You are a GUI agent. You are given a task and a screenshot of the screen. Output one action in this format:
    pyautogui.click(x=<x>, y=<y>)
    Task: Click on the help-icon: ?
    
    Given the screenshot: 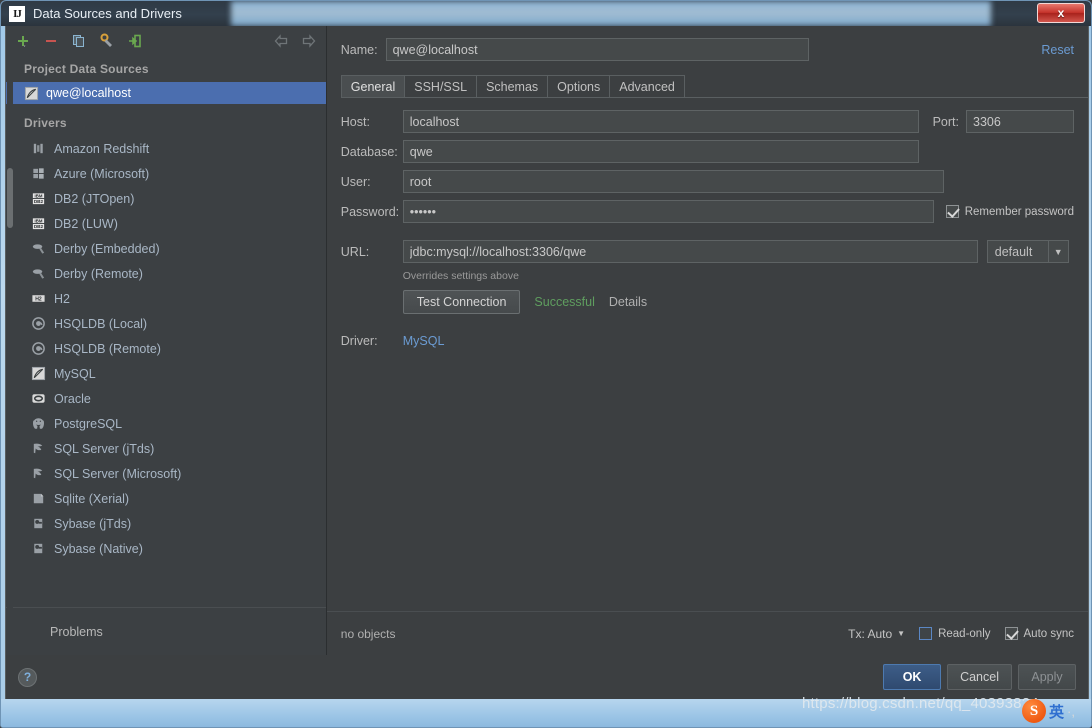 What is the action you would take?
    pyautogui.click(x=27, y=677)
    